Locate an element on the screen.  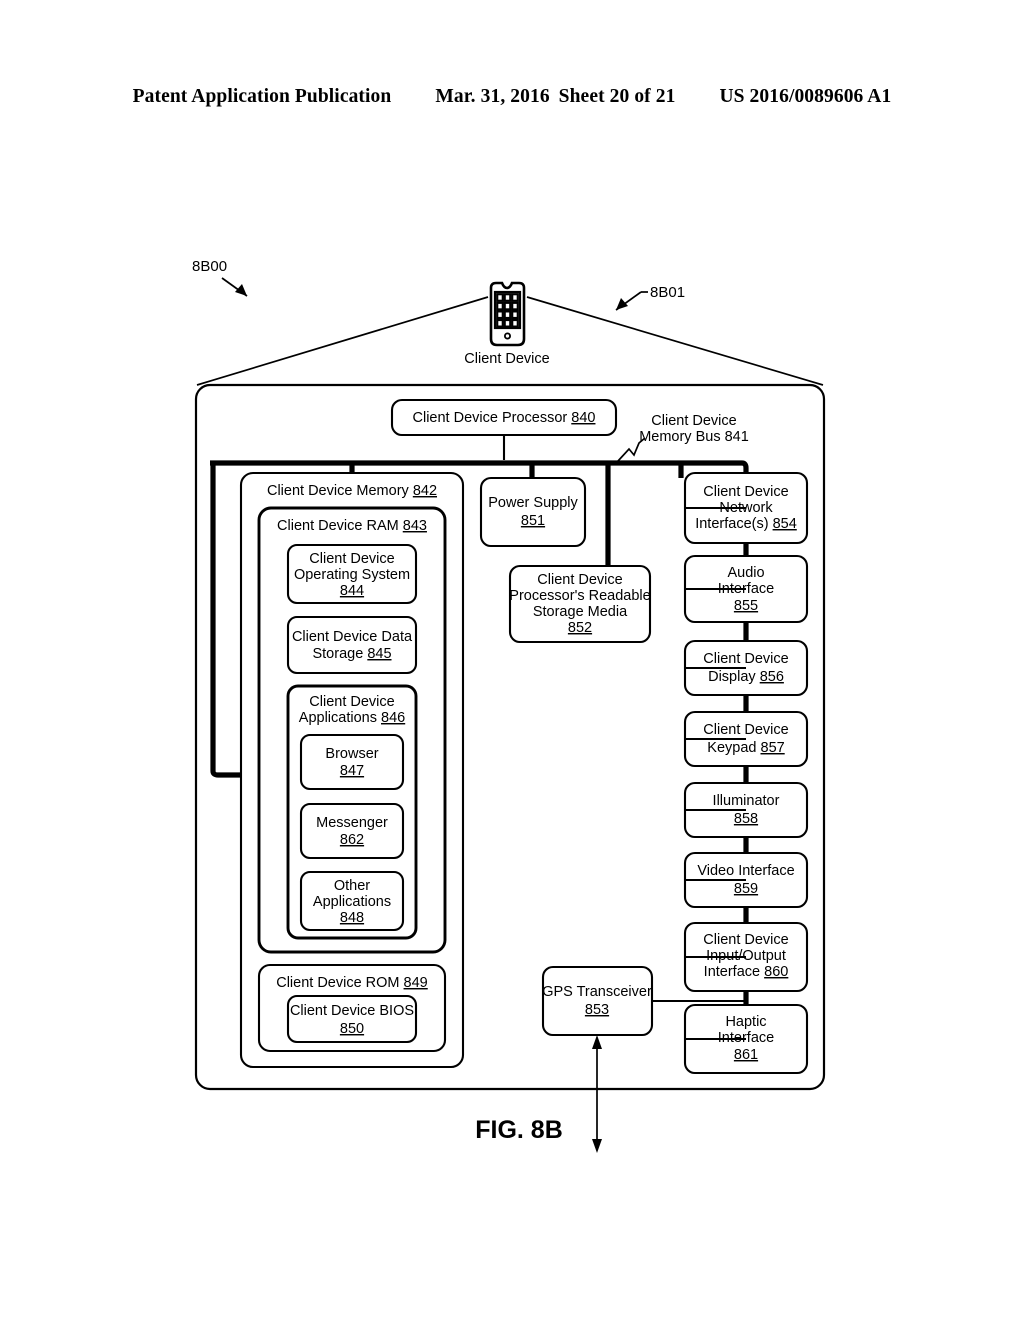
svg-text: 862 is located at coordinates (352, 840).